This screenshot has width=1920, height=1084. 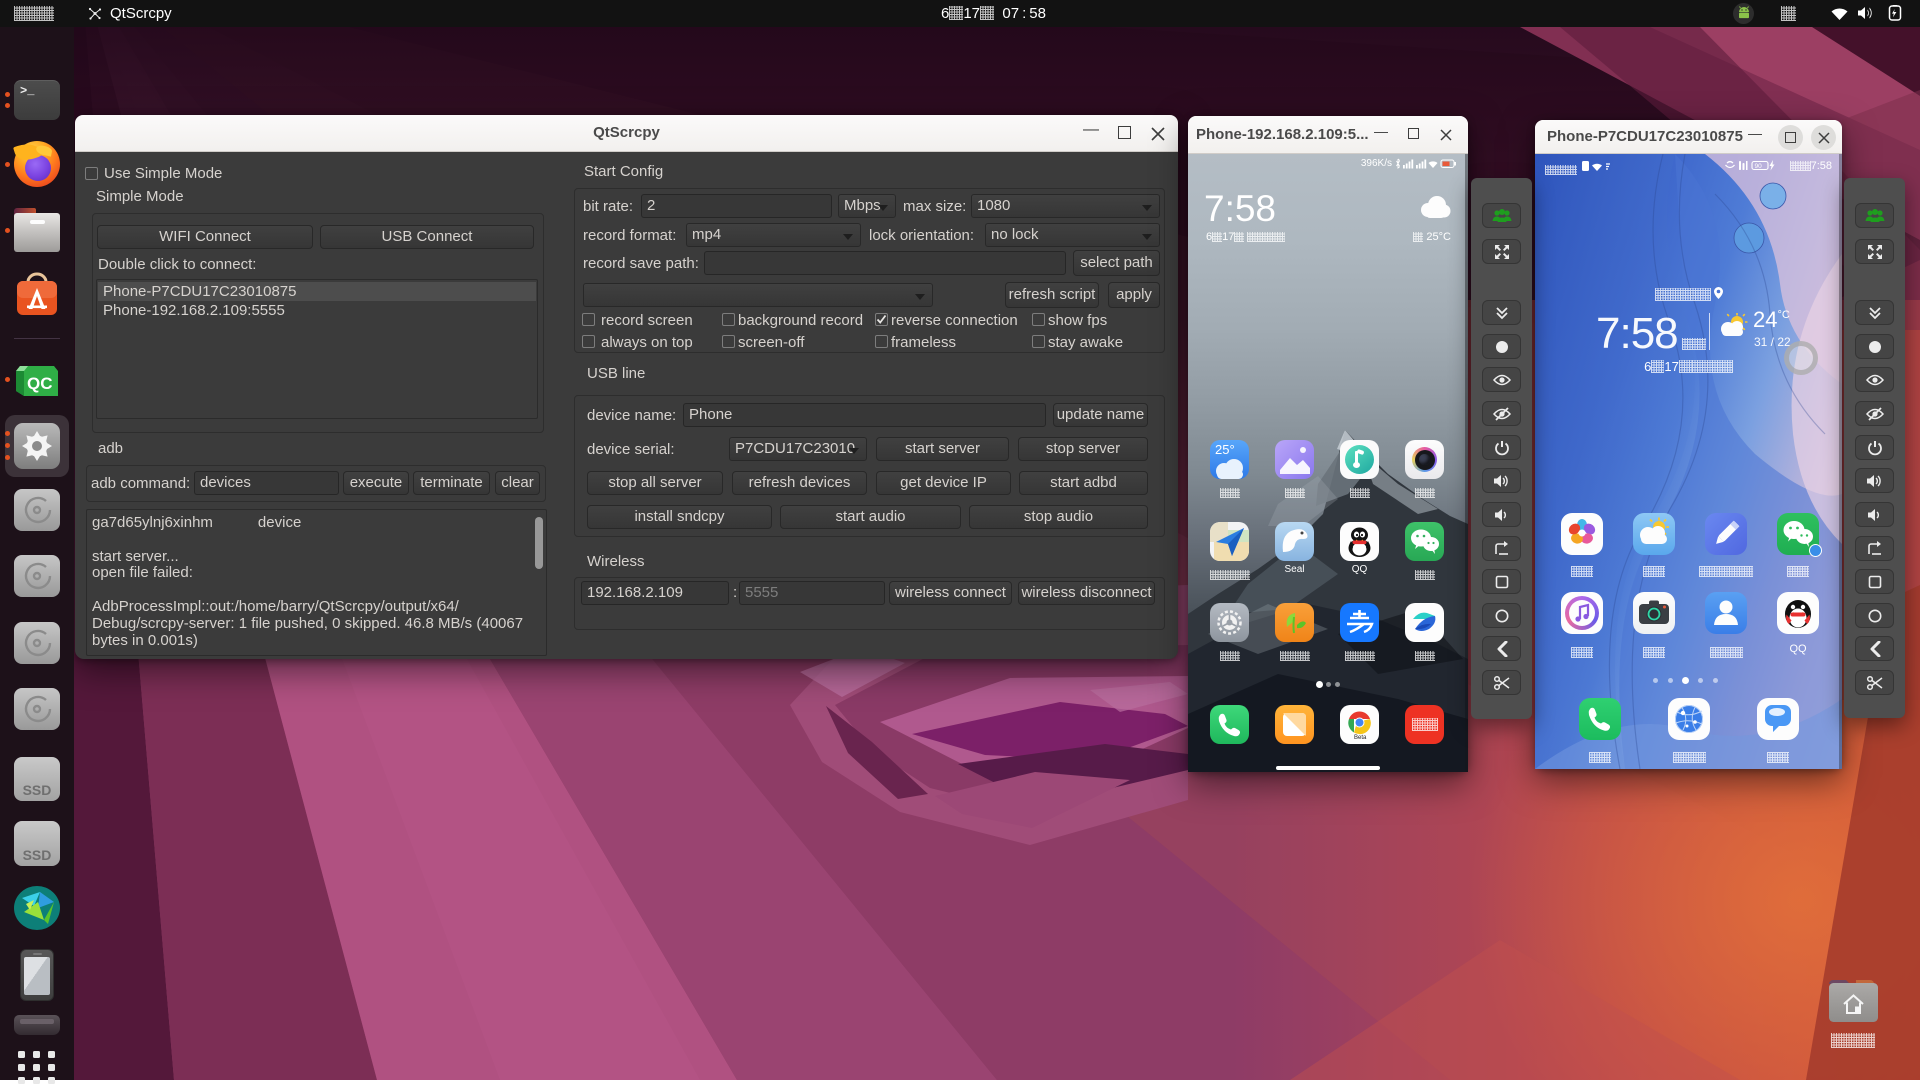 I want to click on svg-text: QC, so click(x=40, y=383).